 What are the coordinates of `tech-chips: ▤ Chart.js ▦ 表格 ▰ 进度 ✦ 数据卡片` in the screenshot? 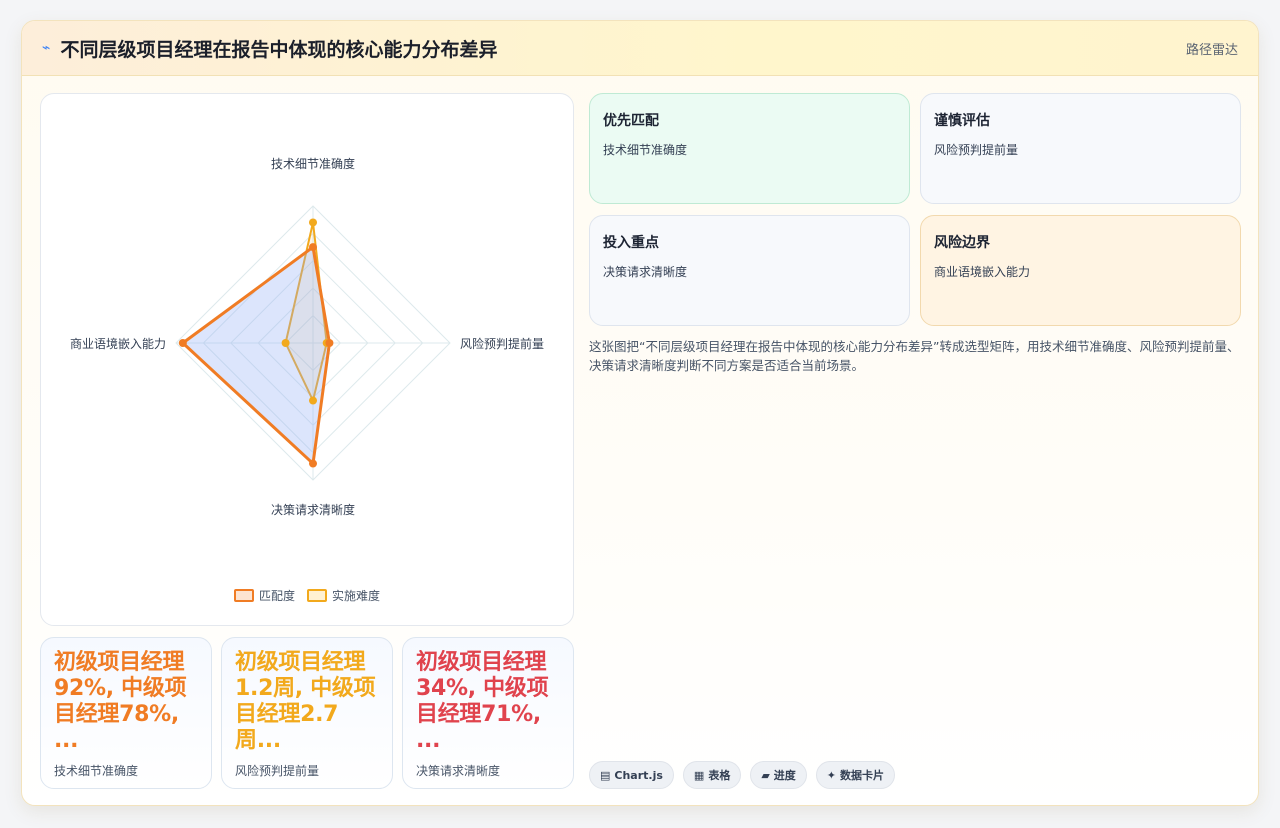 It's located at (742, 775).